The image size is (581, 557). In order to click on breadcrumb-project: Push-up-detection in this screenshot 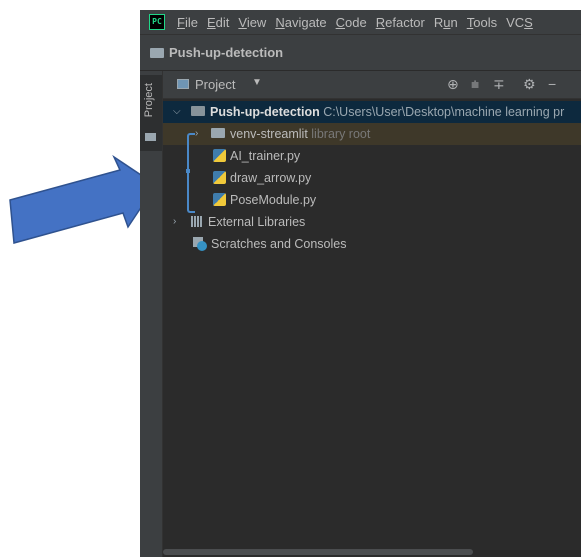, I will do `click(226, 52)`.